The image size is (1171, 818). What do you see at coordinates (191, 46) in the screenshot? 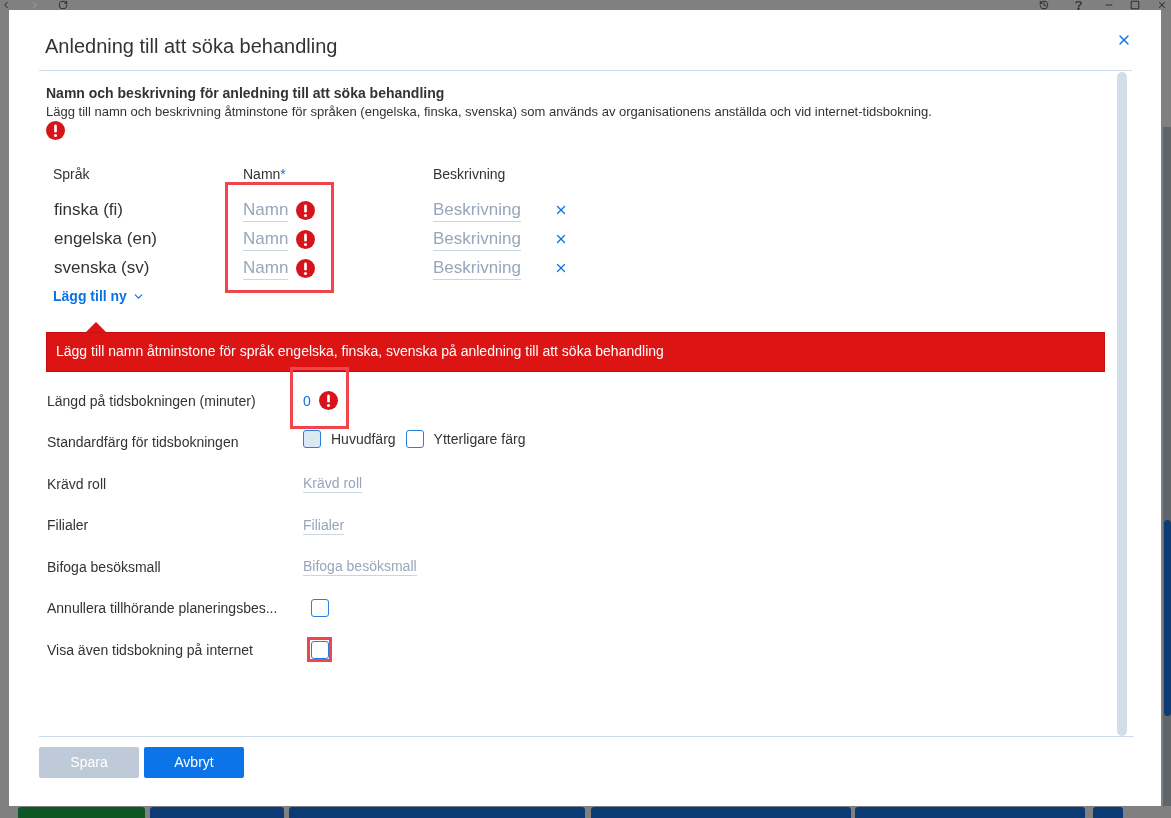
I see `dialog-title: Anledning till att söka behandling` at bounding box center [191, 46].